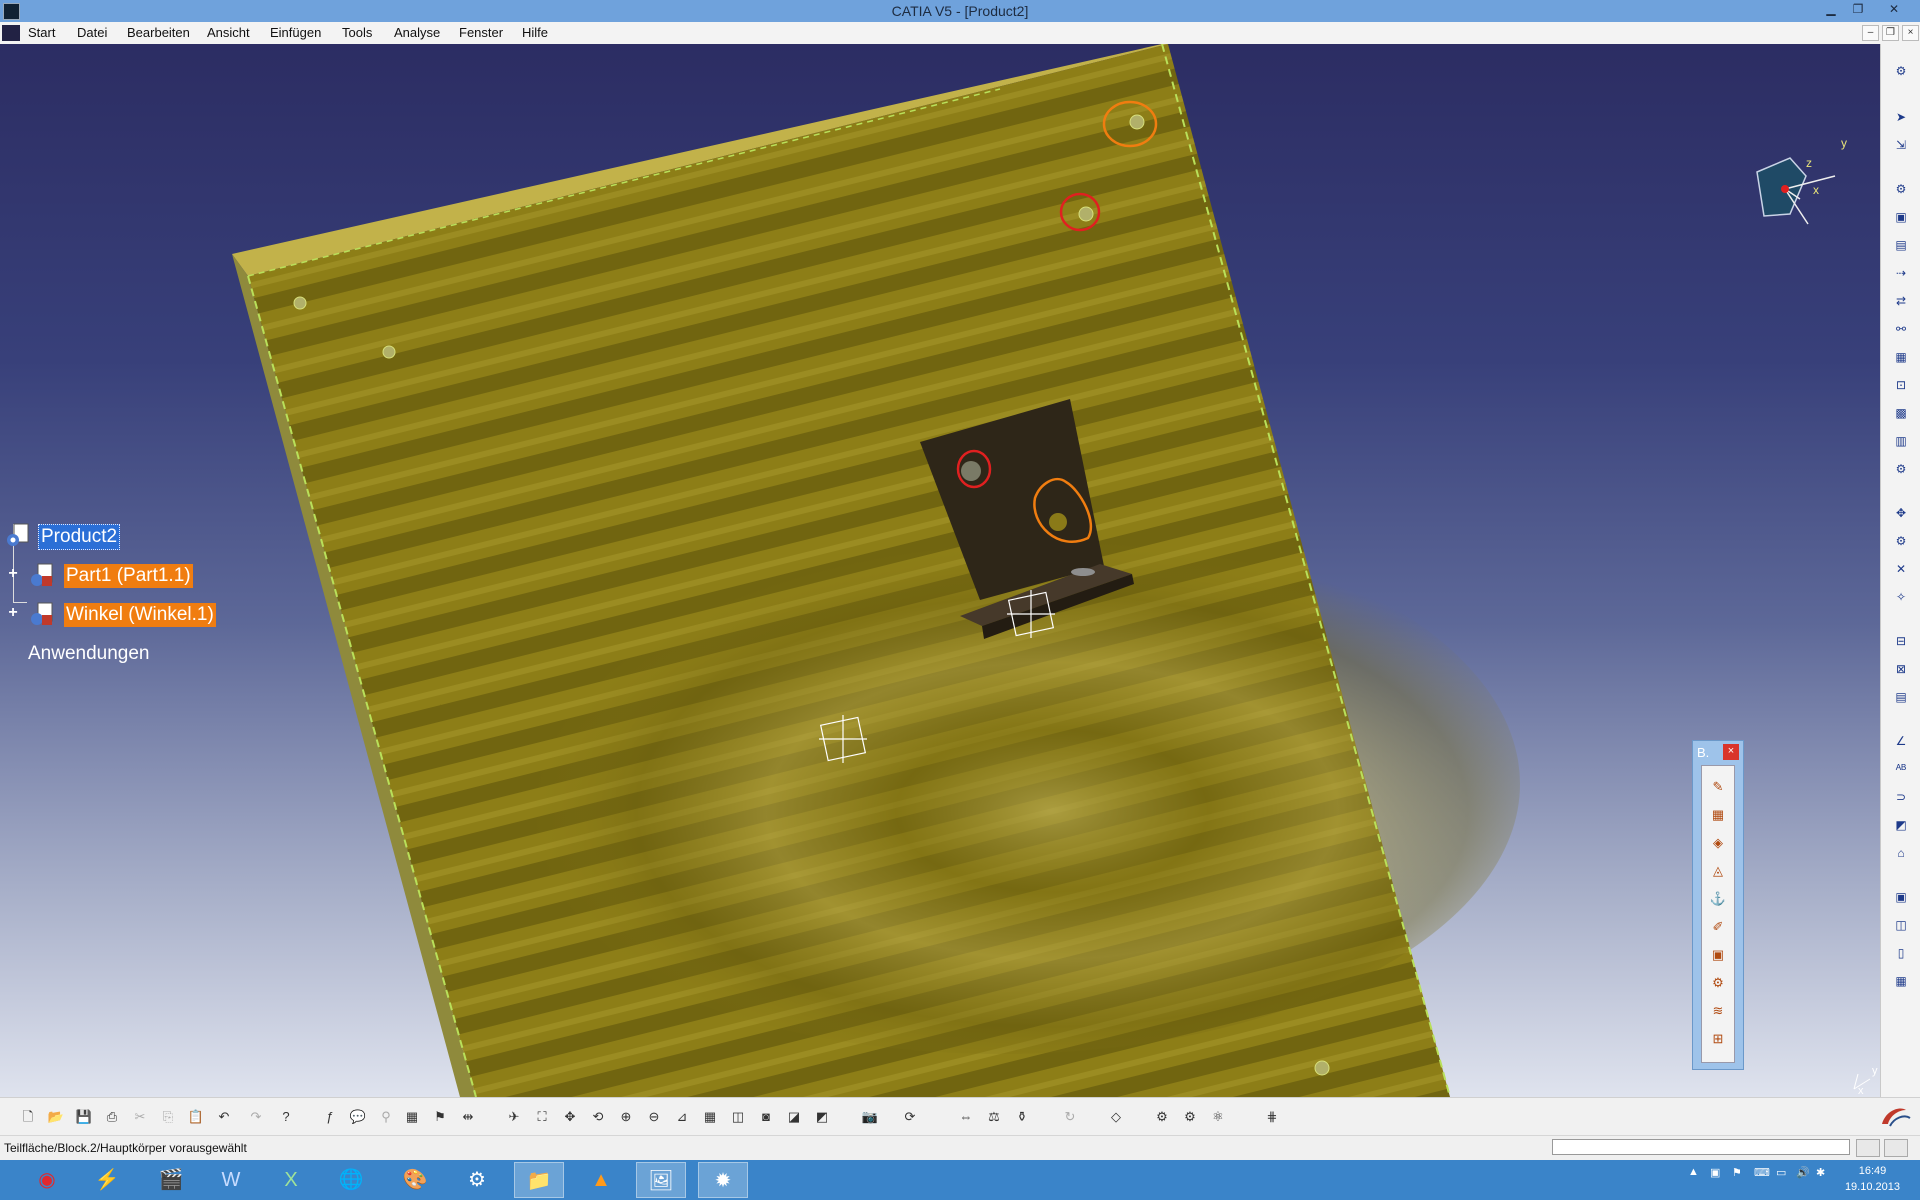  I want to click on fast-multi-instantiation-icon: ⚙, so click(1901, 469).